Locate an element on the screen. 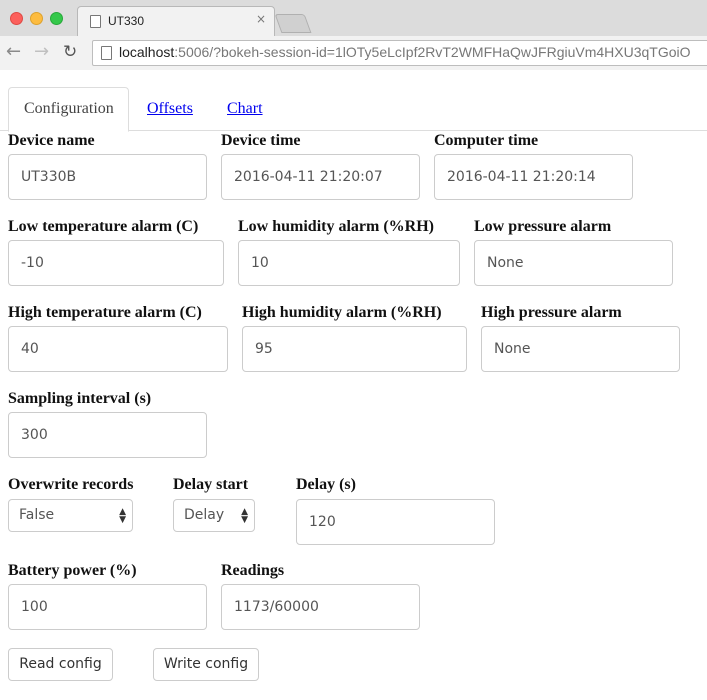  delay-start-select: Delay ▲ ▼ is located at coordinates (214, 515).